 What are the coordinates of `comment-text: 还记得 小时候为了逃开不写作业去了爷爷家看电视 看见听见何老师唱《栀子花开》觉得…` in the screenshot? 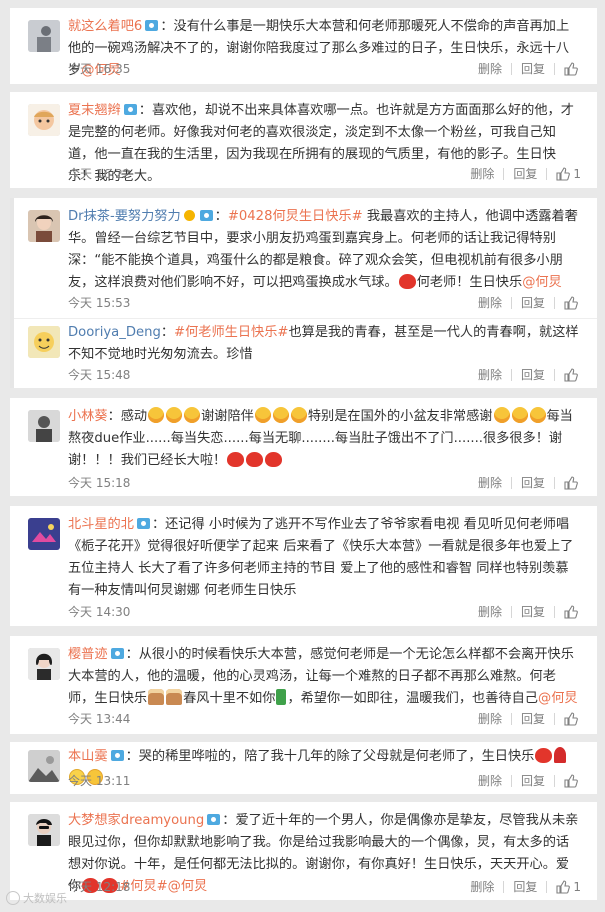 It's located at (321, 557).